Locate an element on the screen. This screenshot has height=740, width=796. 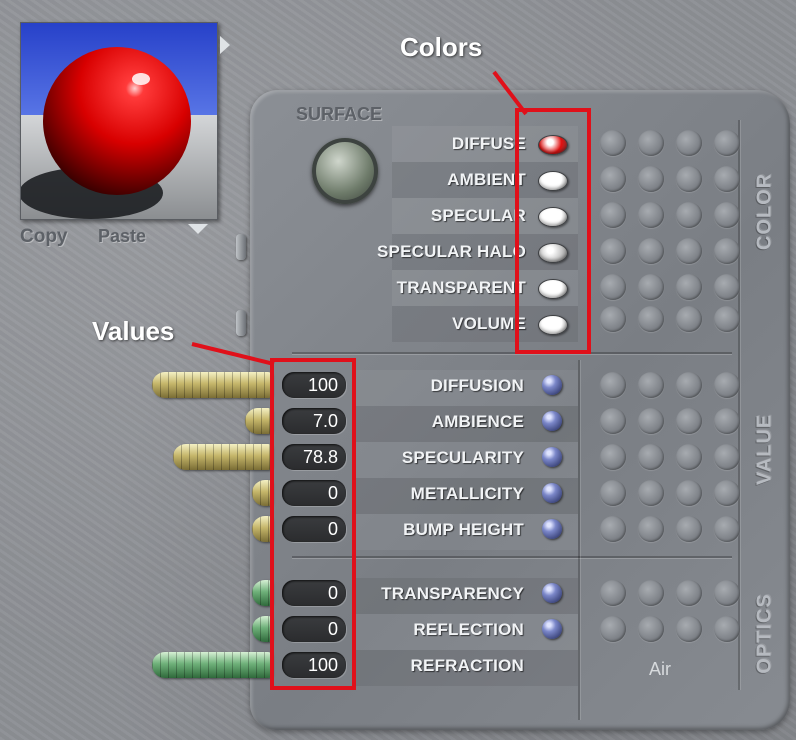
paste-button: Paste is located at coordinates (122, 236).